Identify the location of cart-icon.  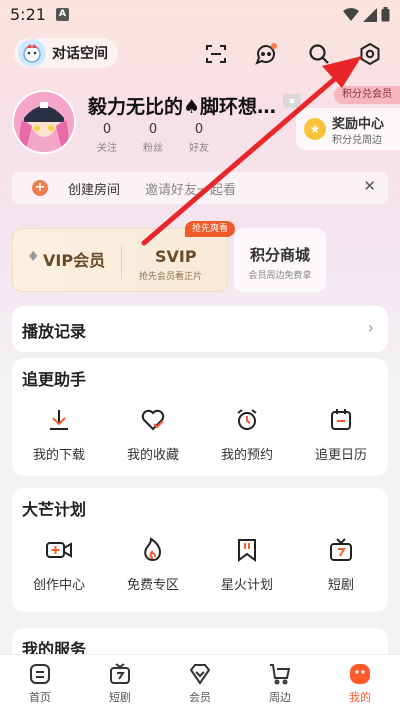
(280, 674).